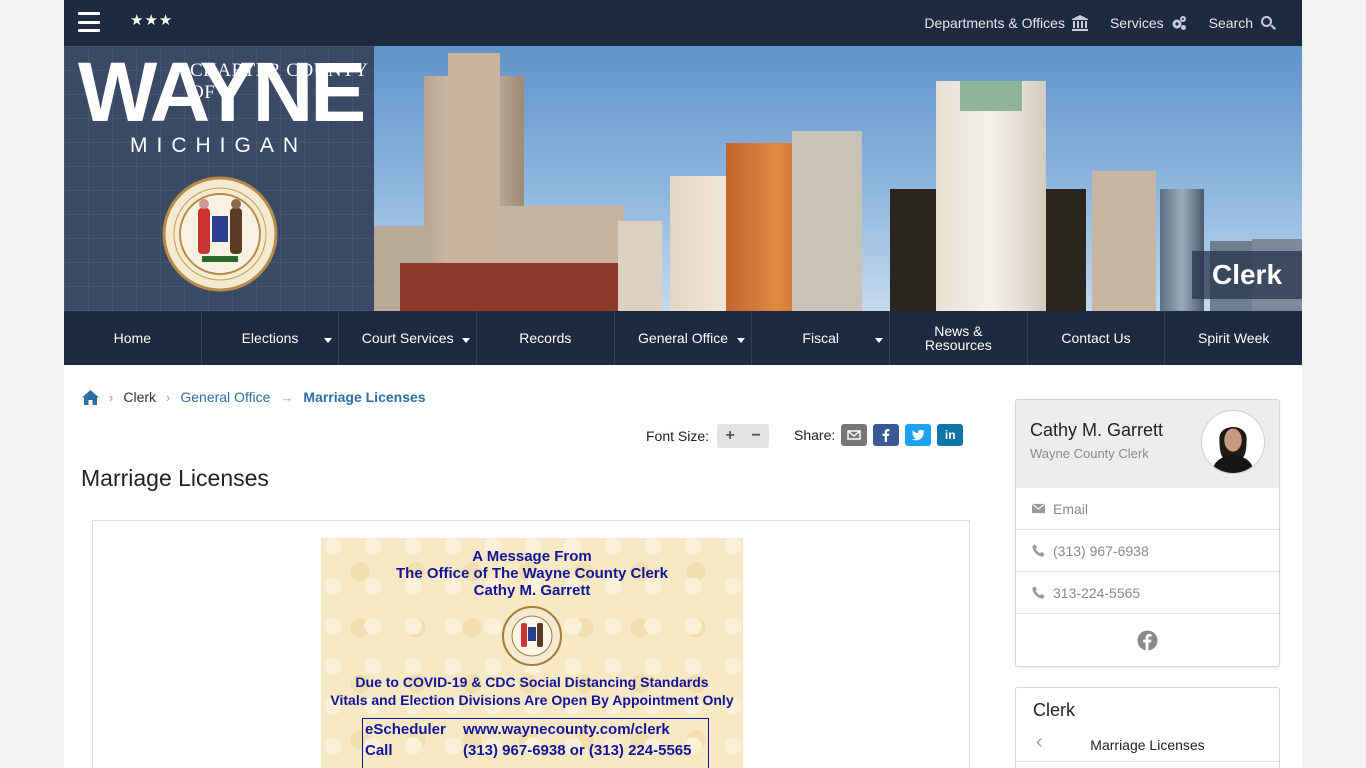  I want to click on phone-icon, so click(1038, 550).